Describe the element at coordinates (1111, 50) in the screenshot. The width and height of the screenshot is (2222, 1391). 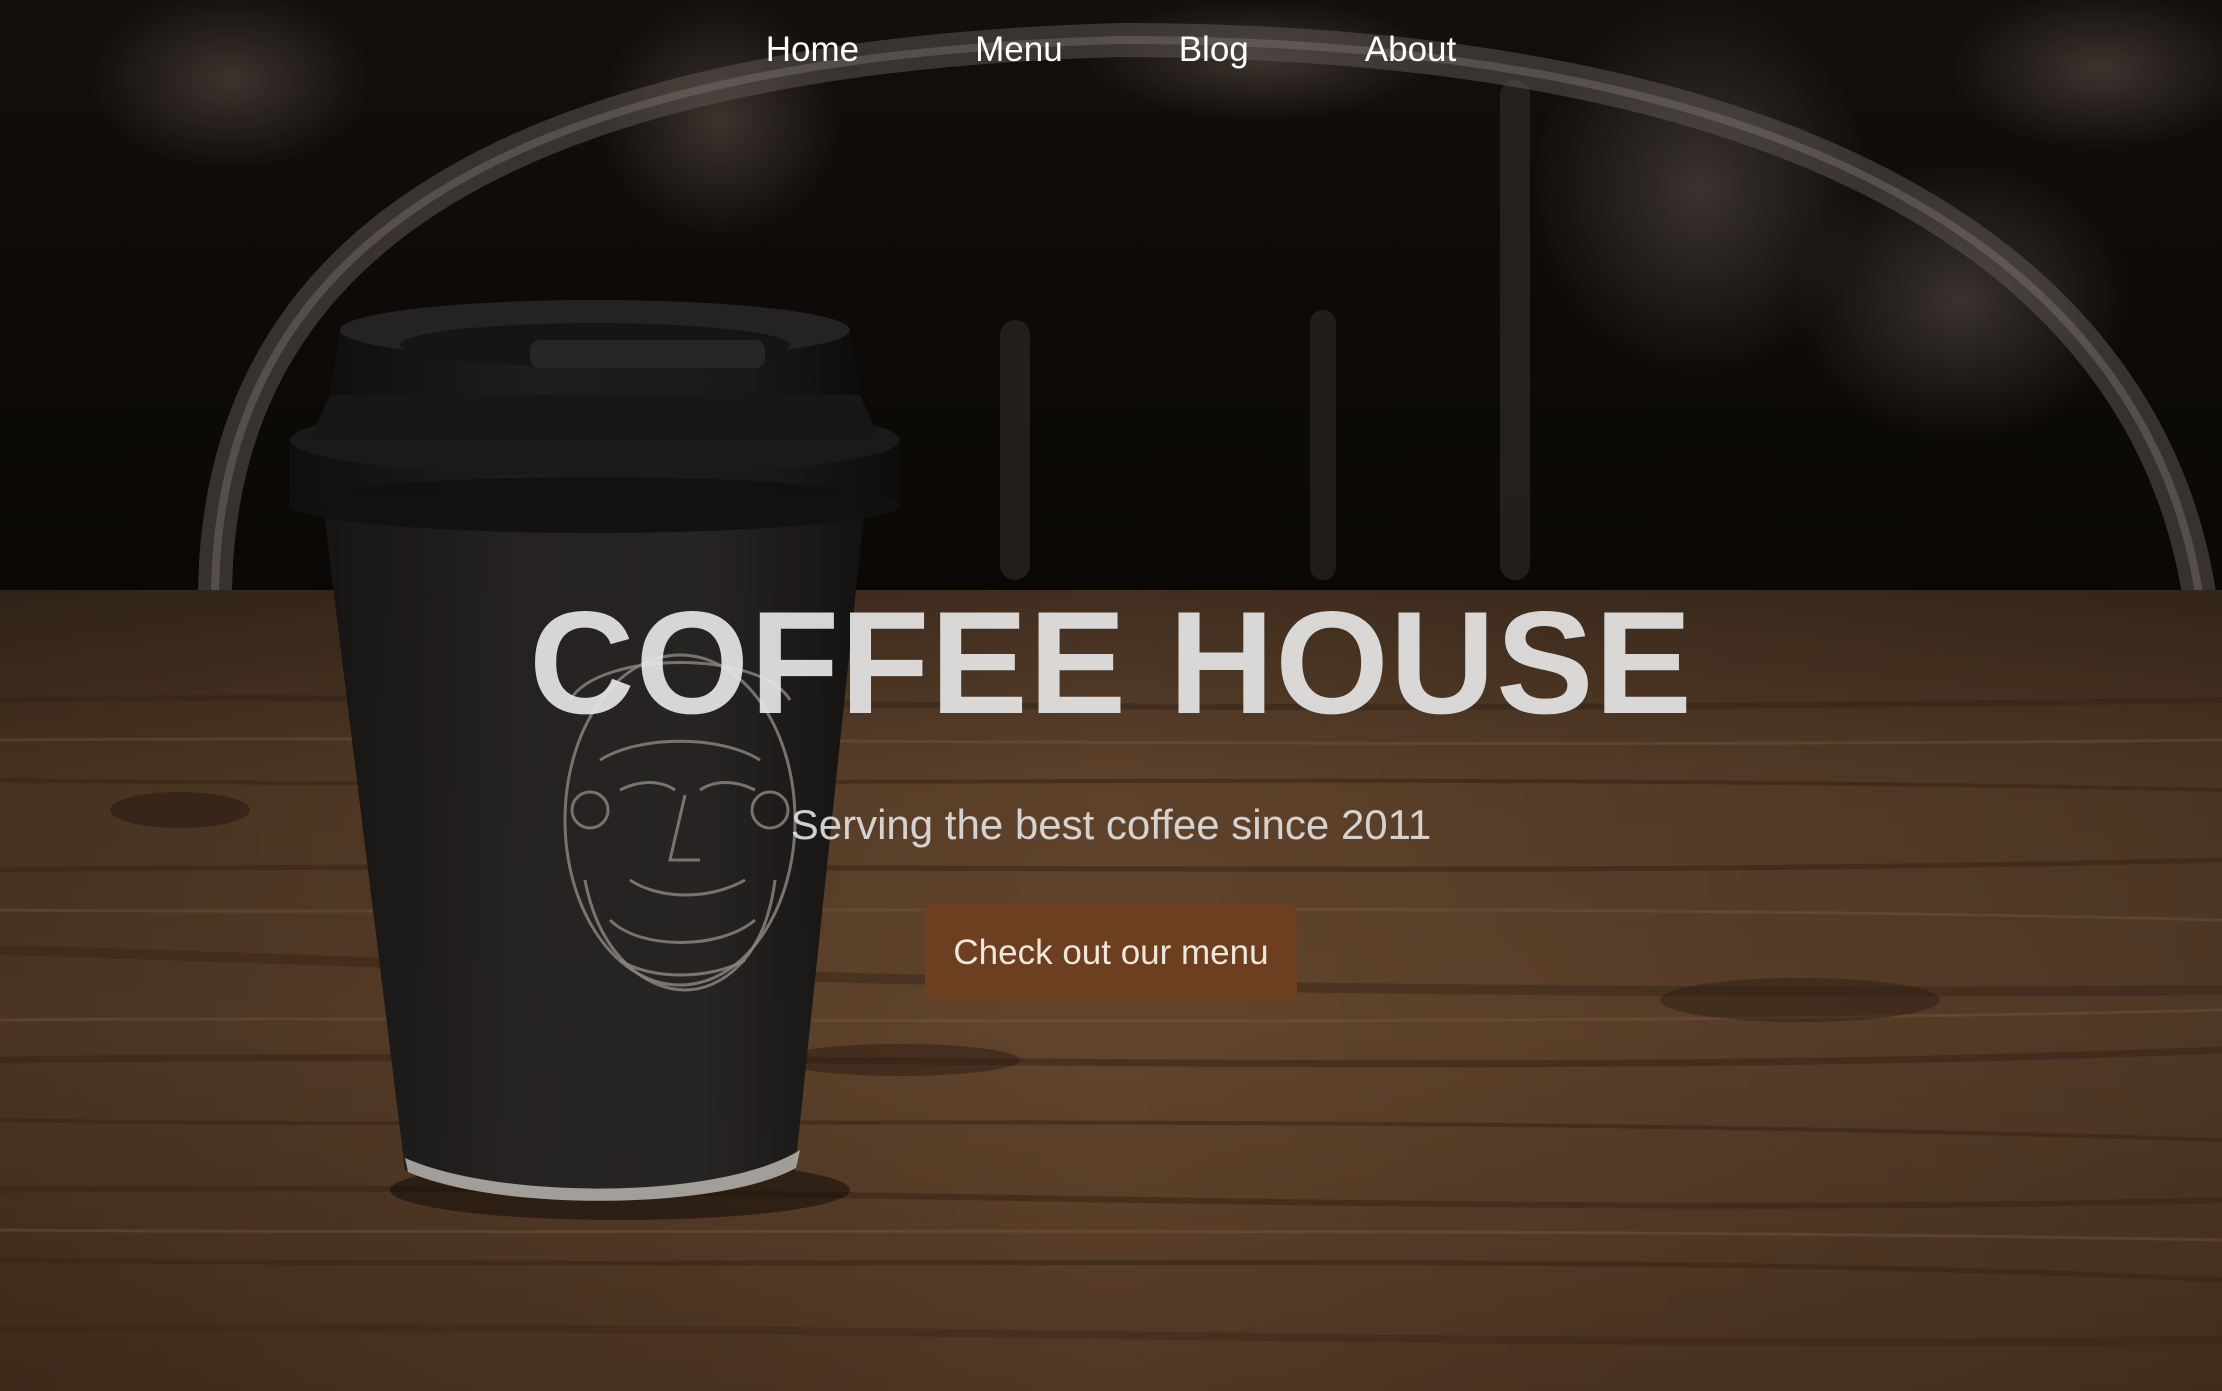
I see `top-navigation: Home Menu Blog About` at that location.